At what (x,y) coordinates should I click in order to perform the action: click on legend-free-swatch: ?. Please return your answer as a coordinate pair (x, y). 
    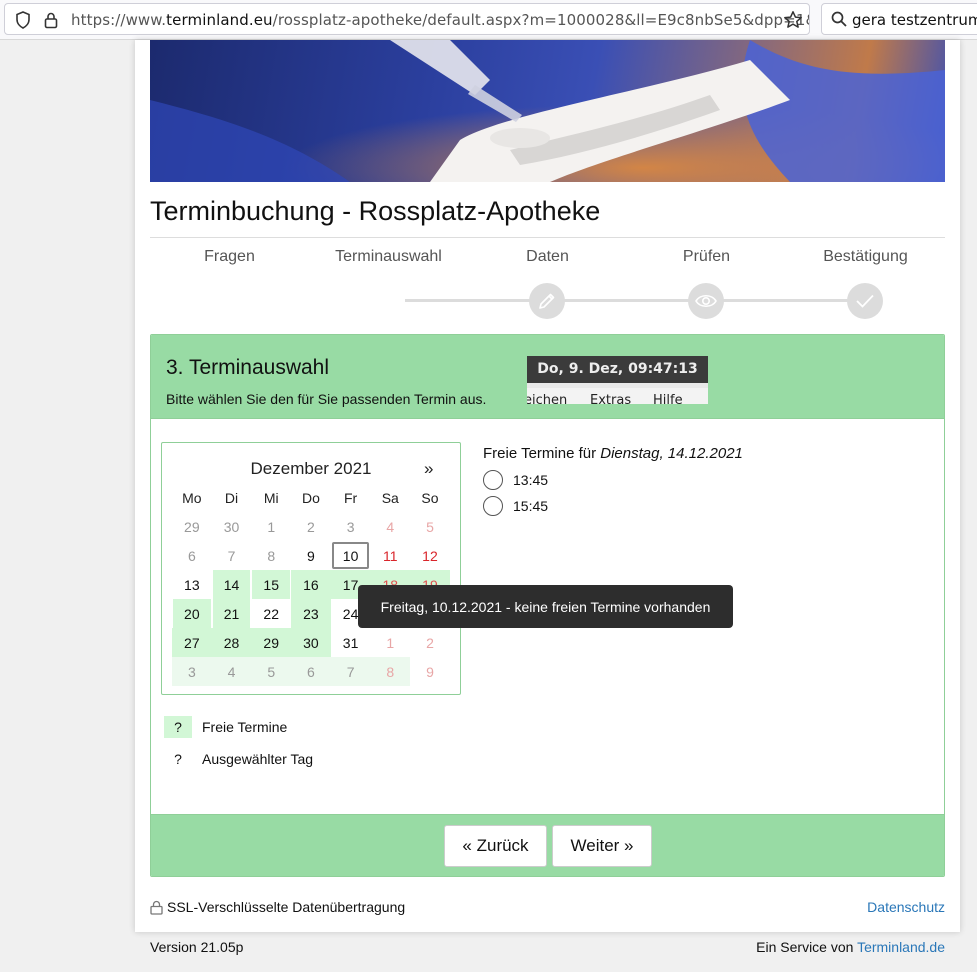
    Looking at the image, I should click on (178, 727).